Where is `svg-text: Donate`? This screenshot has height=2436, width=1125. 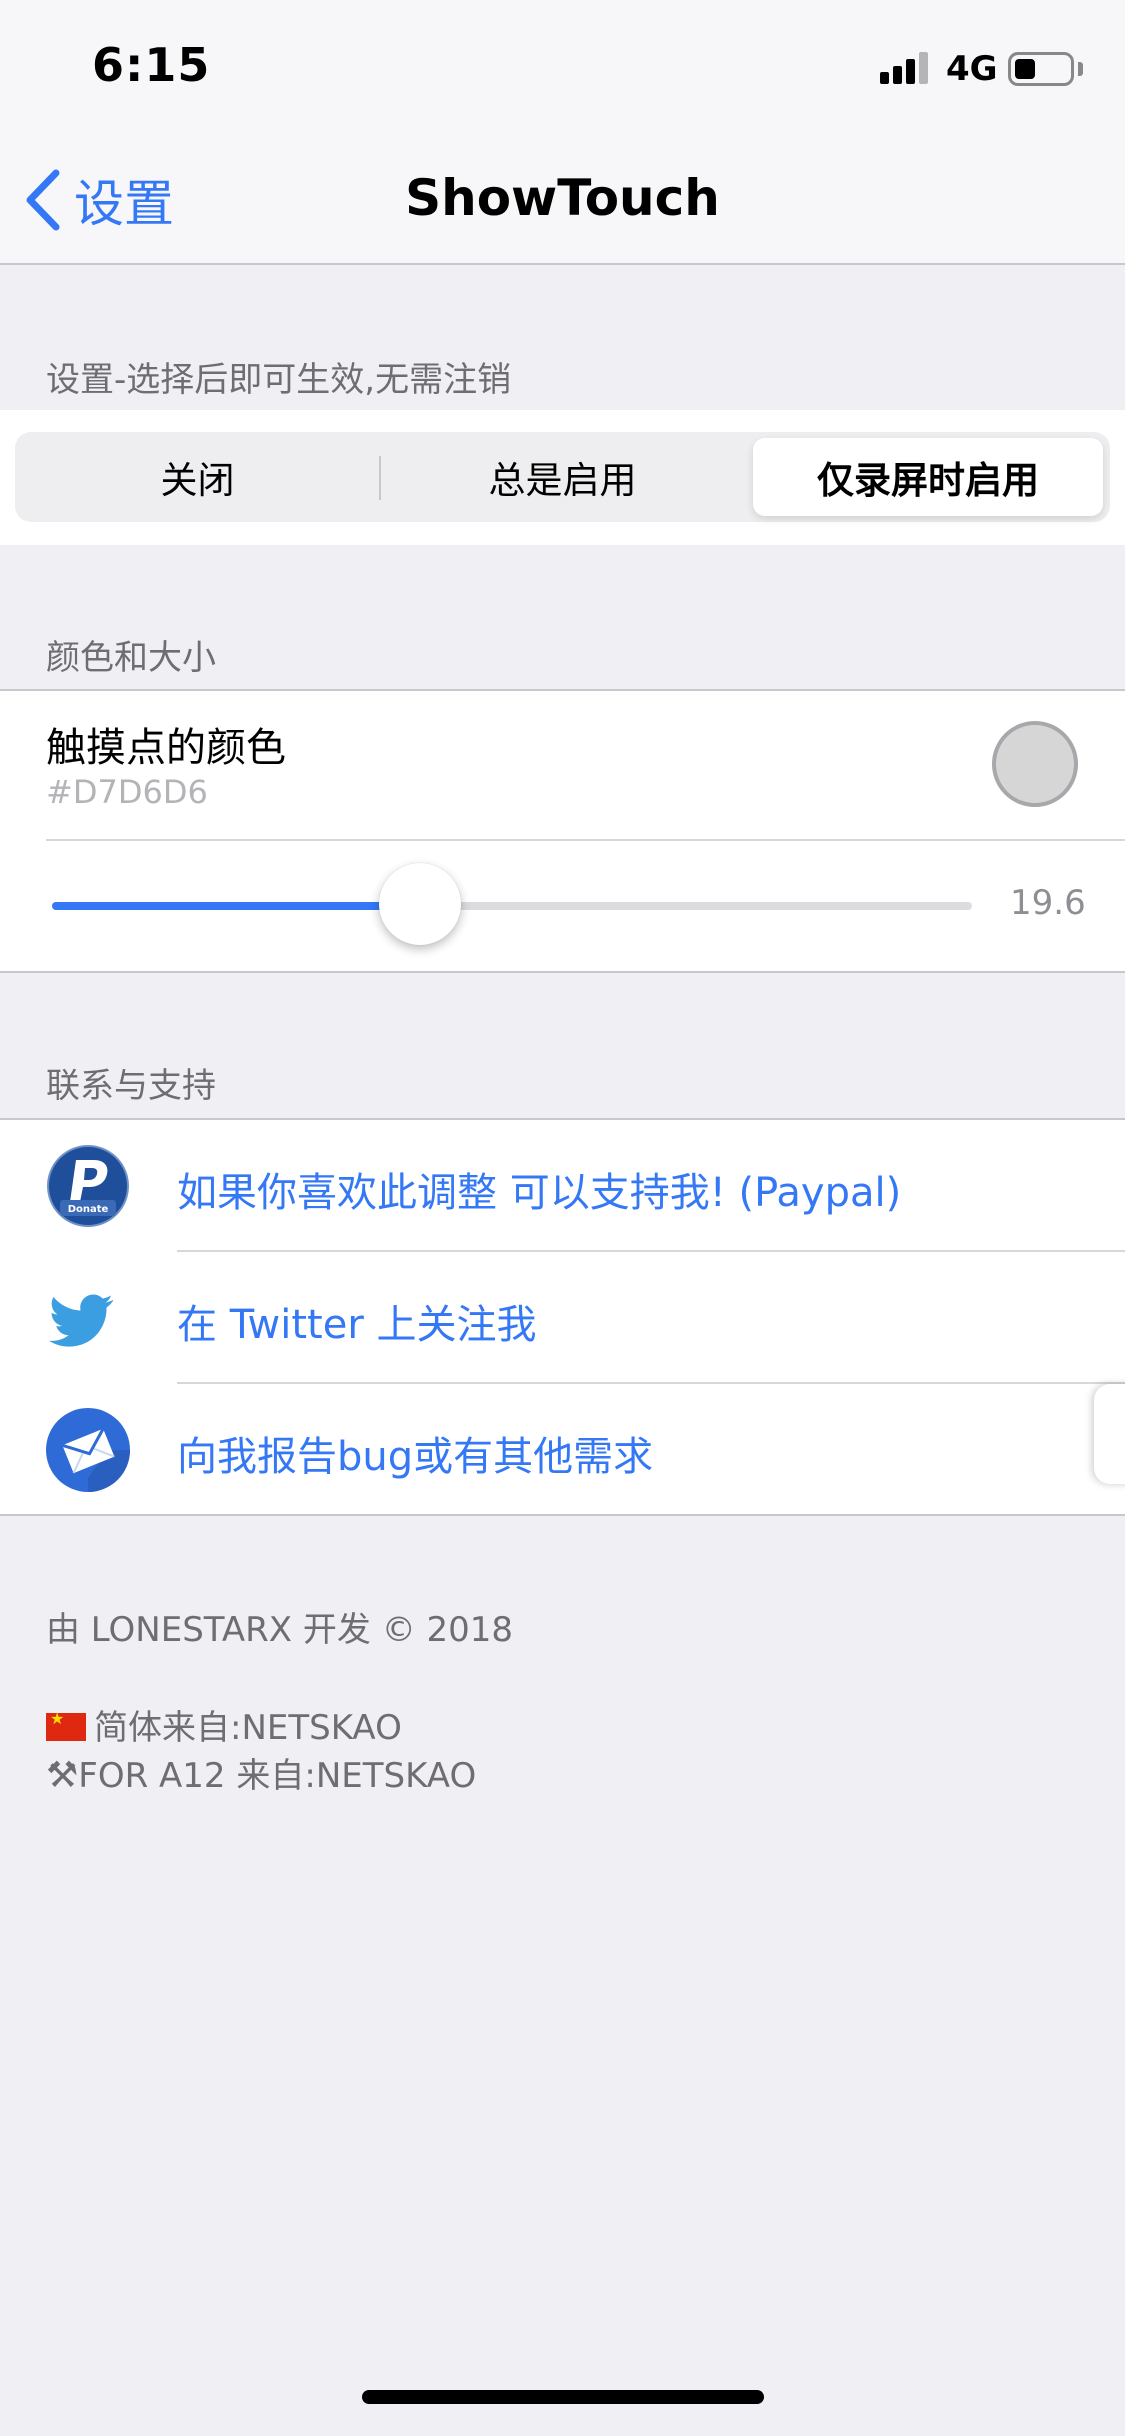 svg-text: Donate is located at coordinates (88, 1209).